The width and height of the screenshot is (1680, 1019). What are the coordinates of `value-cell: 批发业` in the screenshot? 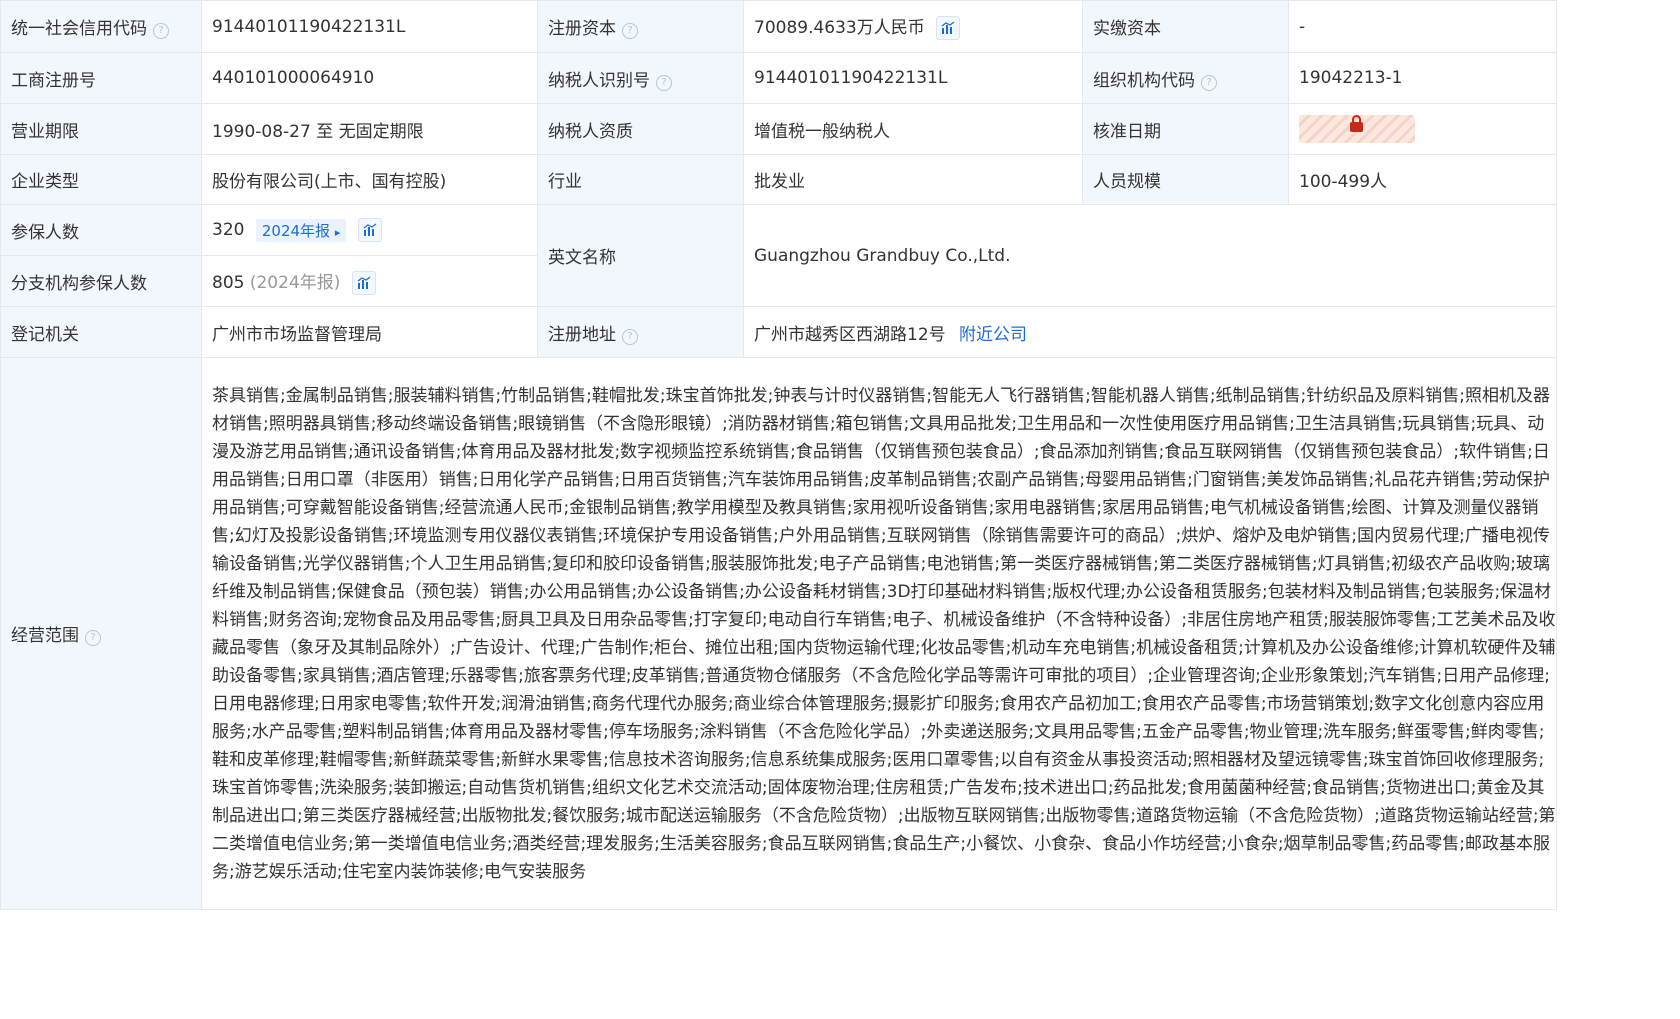 It's located at (913, 179).